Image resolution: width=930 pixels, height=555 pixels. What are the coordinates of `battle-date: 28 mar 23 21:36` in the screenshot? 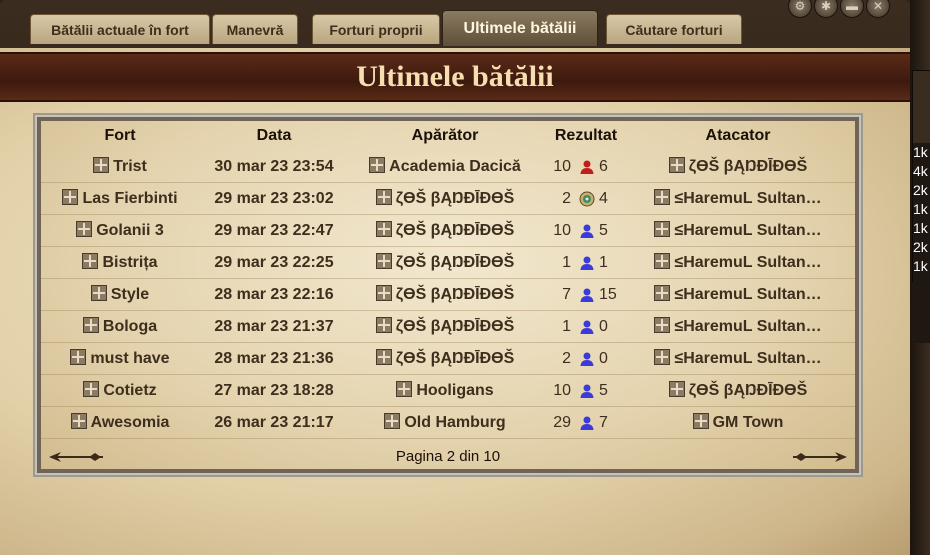 It's located at (274, 358).